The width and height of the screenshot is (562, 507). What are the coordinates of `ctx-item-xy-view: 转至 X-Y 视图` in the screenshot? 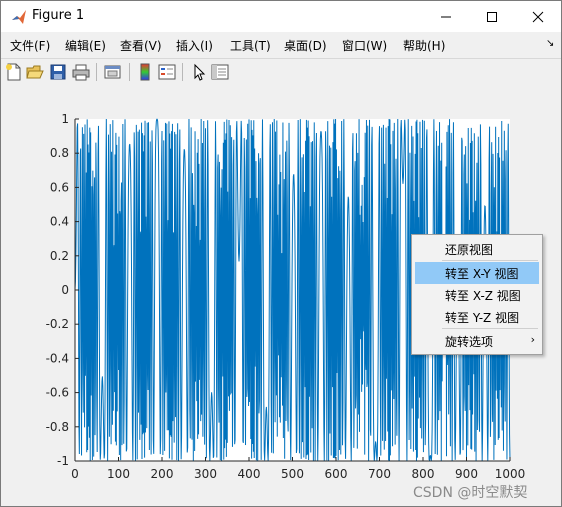 It's located at (477, 273).